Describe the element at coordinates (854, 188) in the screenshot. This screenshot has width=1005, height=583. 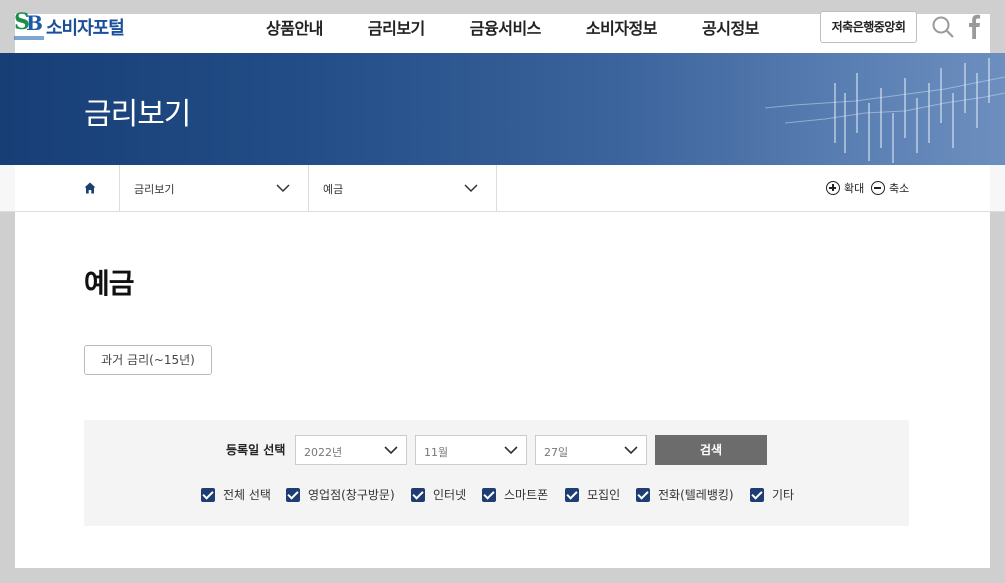
I see `zoom-in-label: 확대` at that location.